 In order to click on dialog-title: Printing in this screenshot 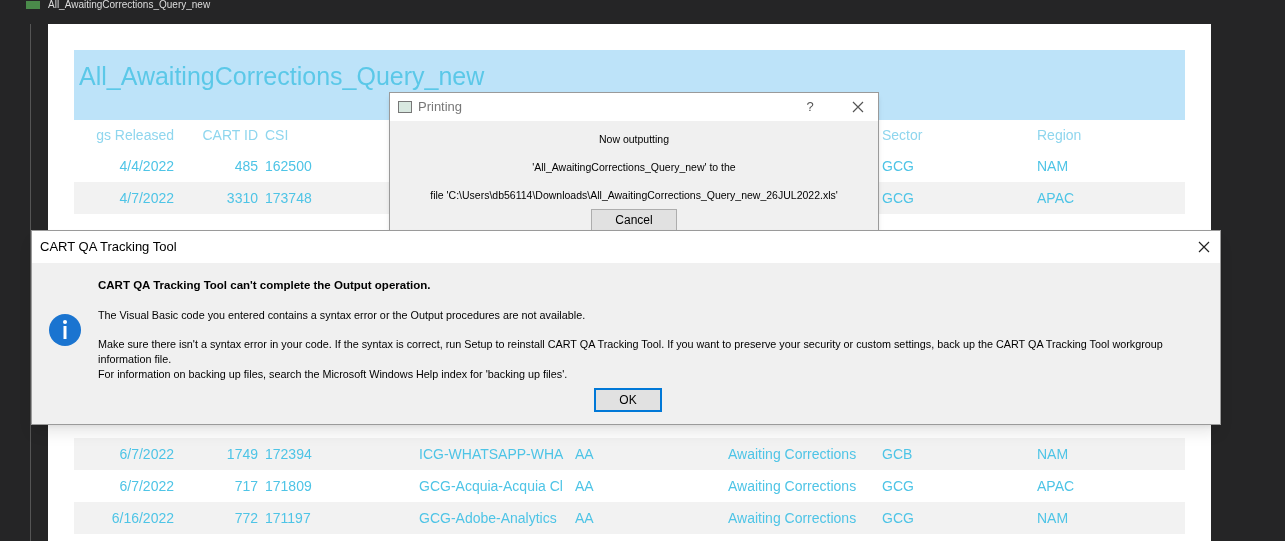, I will do `click(441, 107)`.